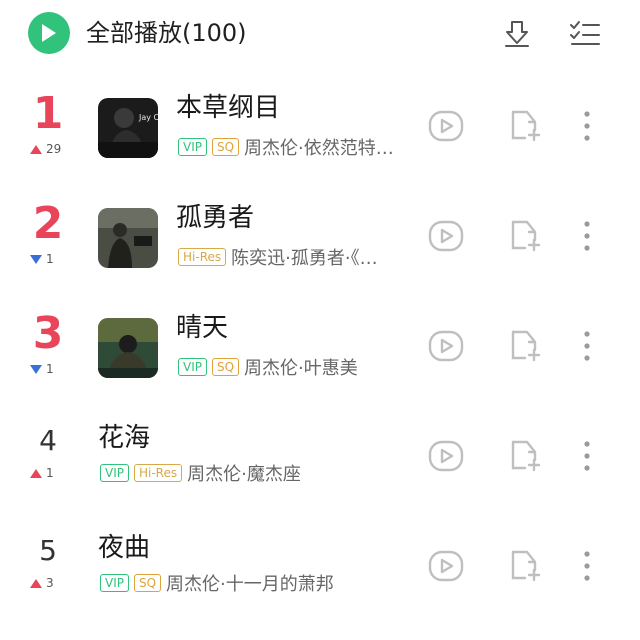 The width and height of the screenshot is (640, 640). Describe the element at coordinates (124, 548) in the screenshot. I see `song-title: 夜曲` at that location.